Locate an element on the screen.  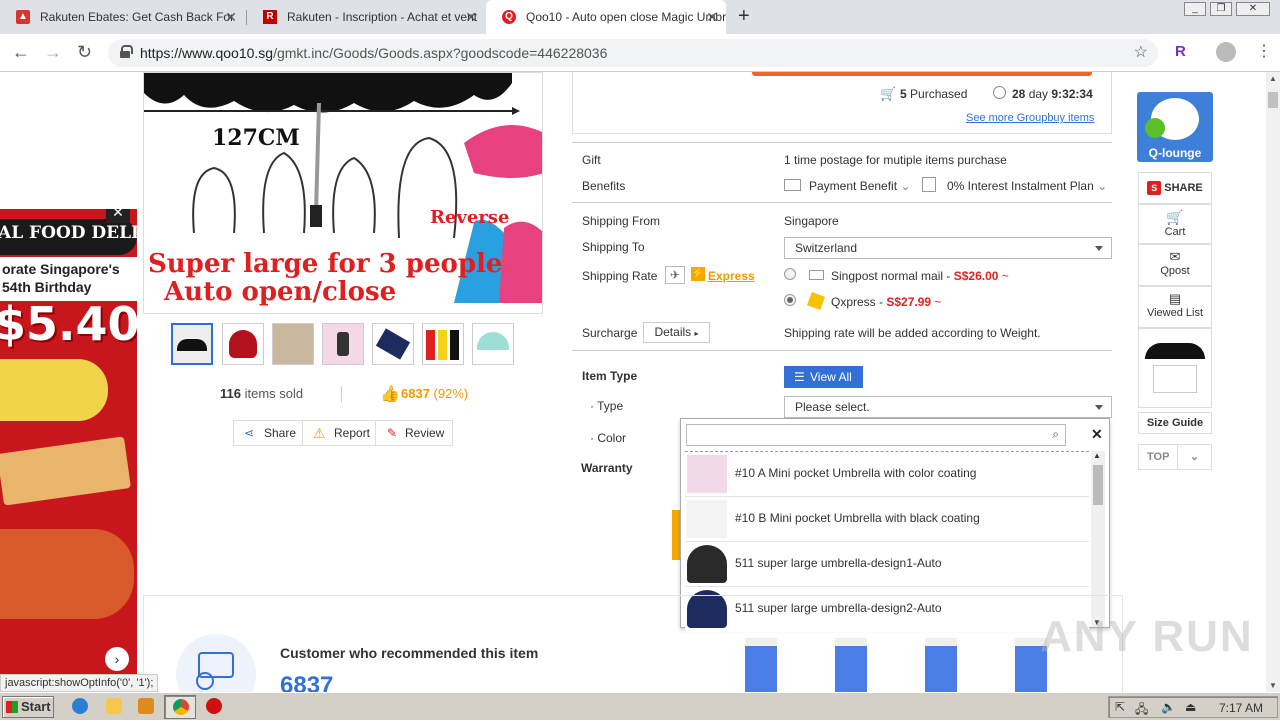
items-sold: 116 items sold is located at coordinates (262, 393).